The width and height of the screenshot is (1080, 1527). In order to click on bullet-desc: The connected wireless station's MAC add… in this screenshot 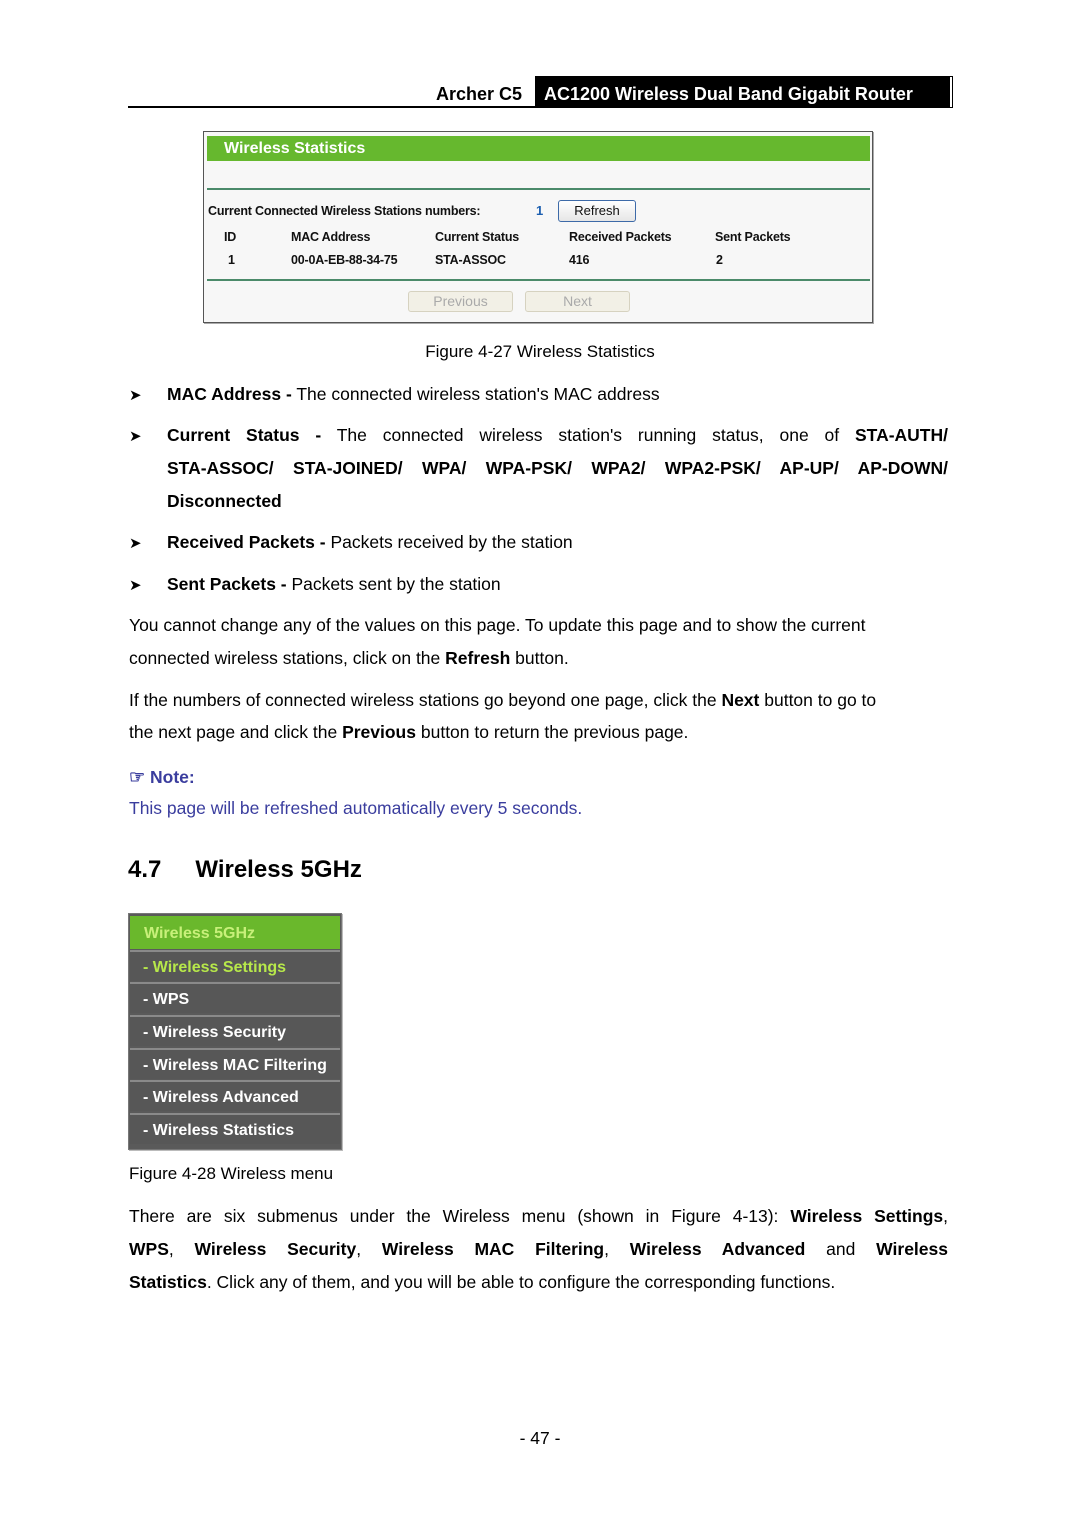, I will do `click(475, 394)`.